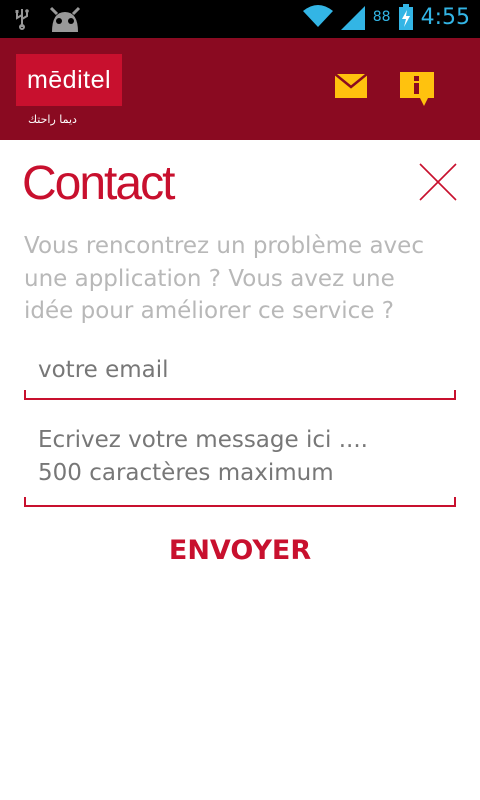 This screenshot has width=480, height=800. What do you see at coordinates (98, 183) in the screenshot?
I see `page-title: Contact` at bounding box center [98, 183].